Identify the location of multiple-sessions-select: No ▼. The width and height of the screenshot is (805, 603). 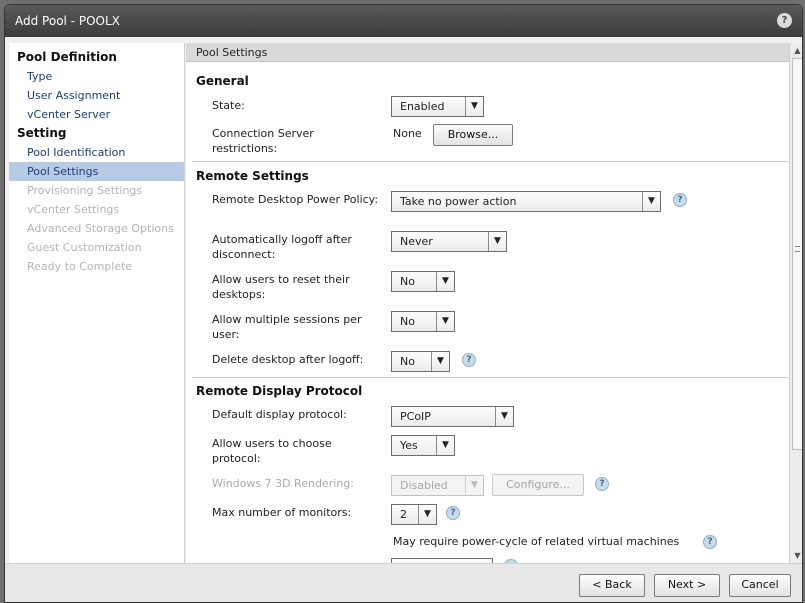
(423, 321).